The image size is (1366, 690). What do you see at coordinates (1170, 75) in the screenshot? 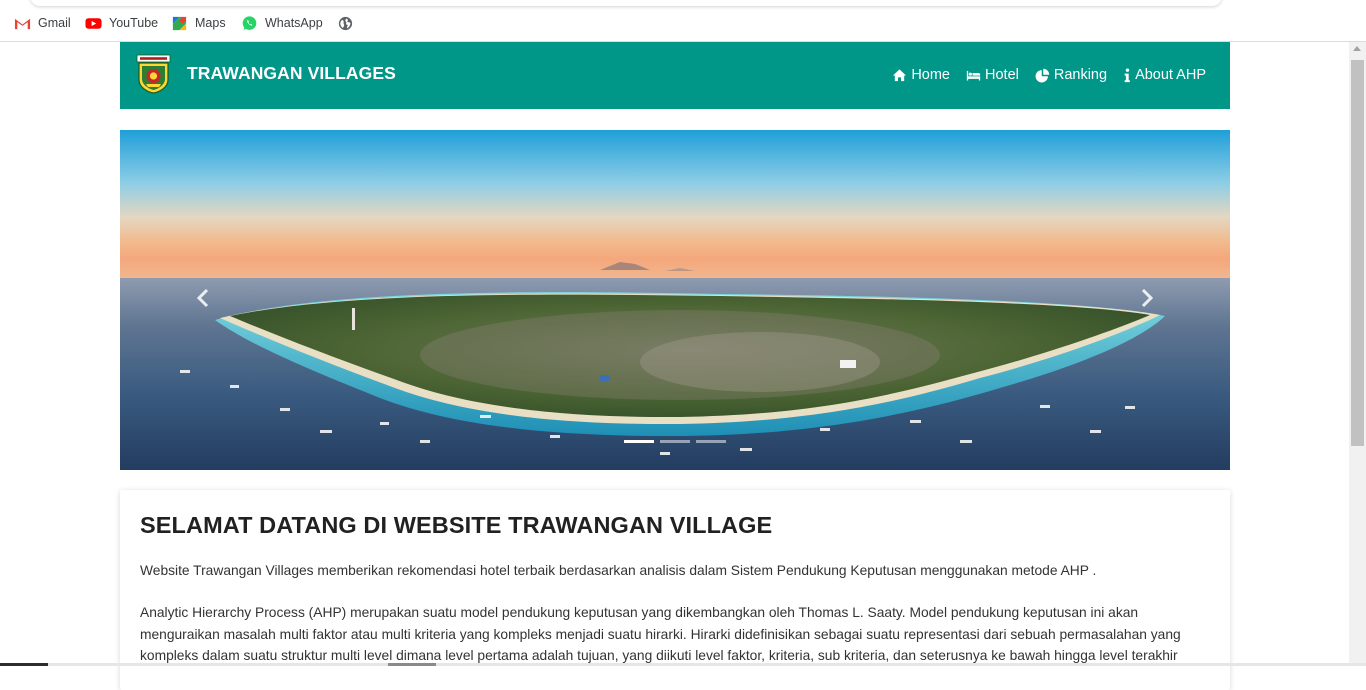
I see `nav-label: About AHP` at bounding box center [1170, 75].